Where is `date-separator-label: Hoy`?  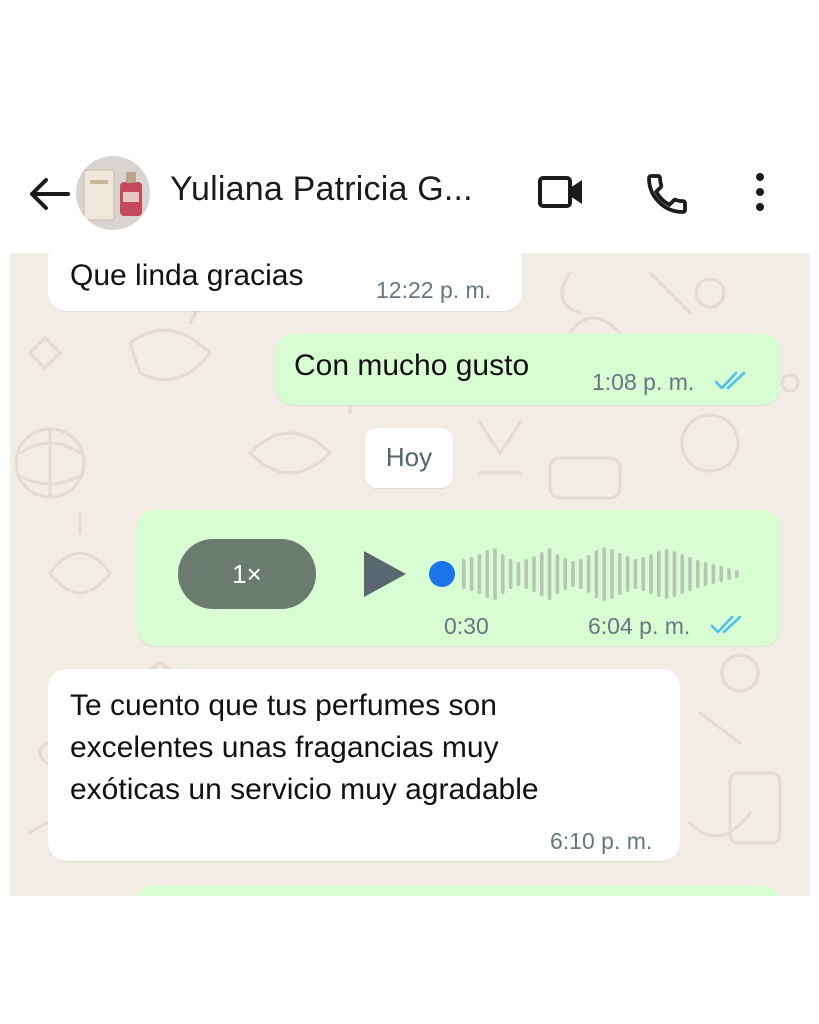
date-separator-label: Hoy is located at coordinates (409, 457).